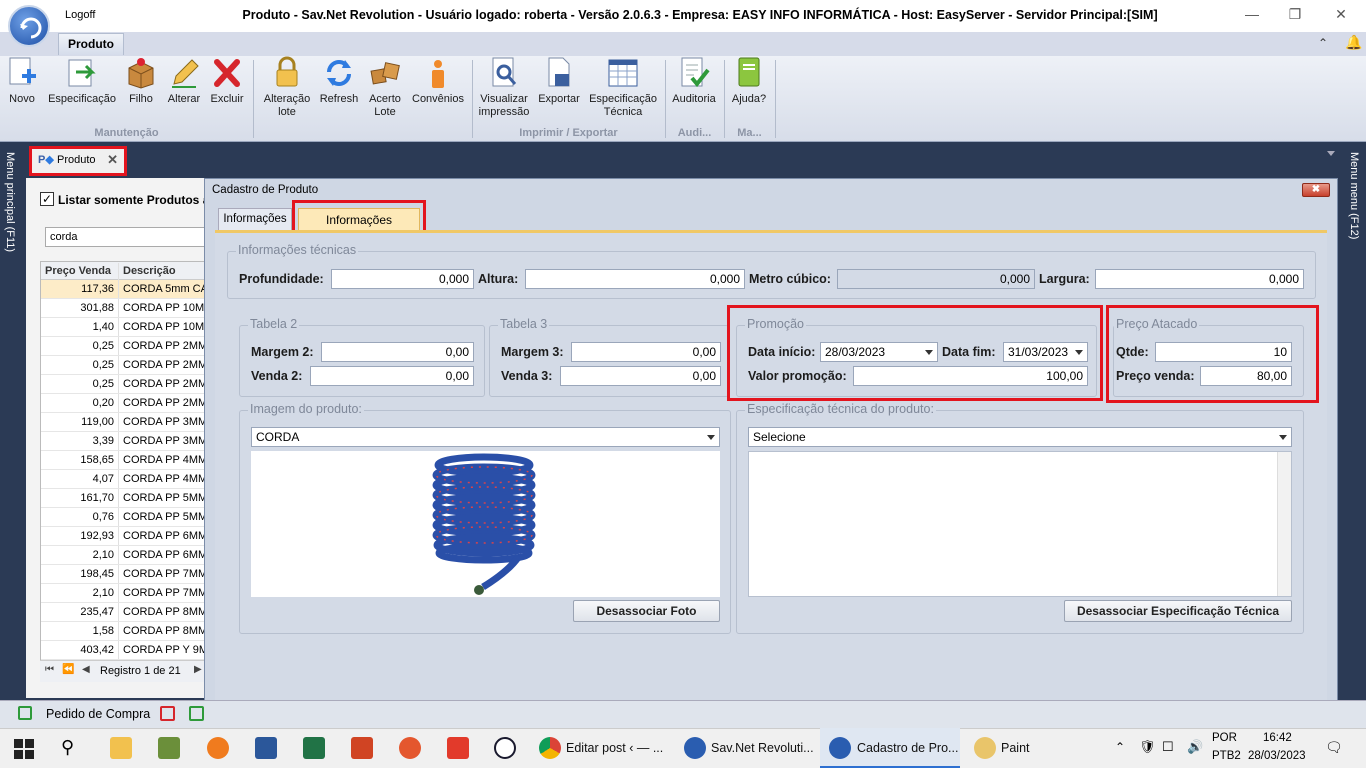 This screenshot has height=768, width=1366. What do you see at coordinates (49, 669) in the screenshot?
I see `first-page-icon: ⏮` at bounding box center [49, 669].